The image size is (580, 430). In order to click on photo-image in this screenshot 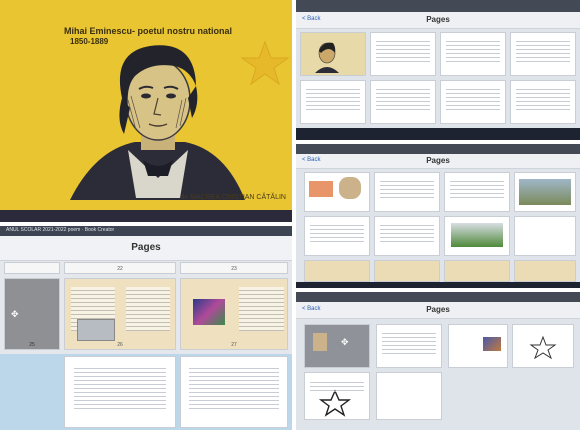, I will do `click(96, 330)`.